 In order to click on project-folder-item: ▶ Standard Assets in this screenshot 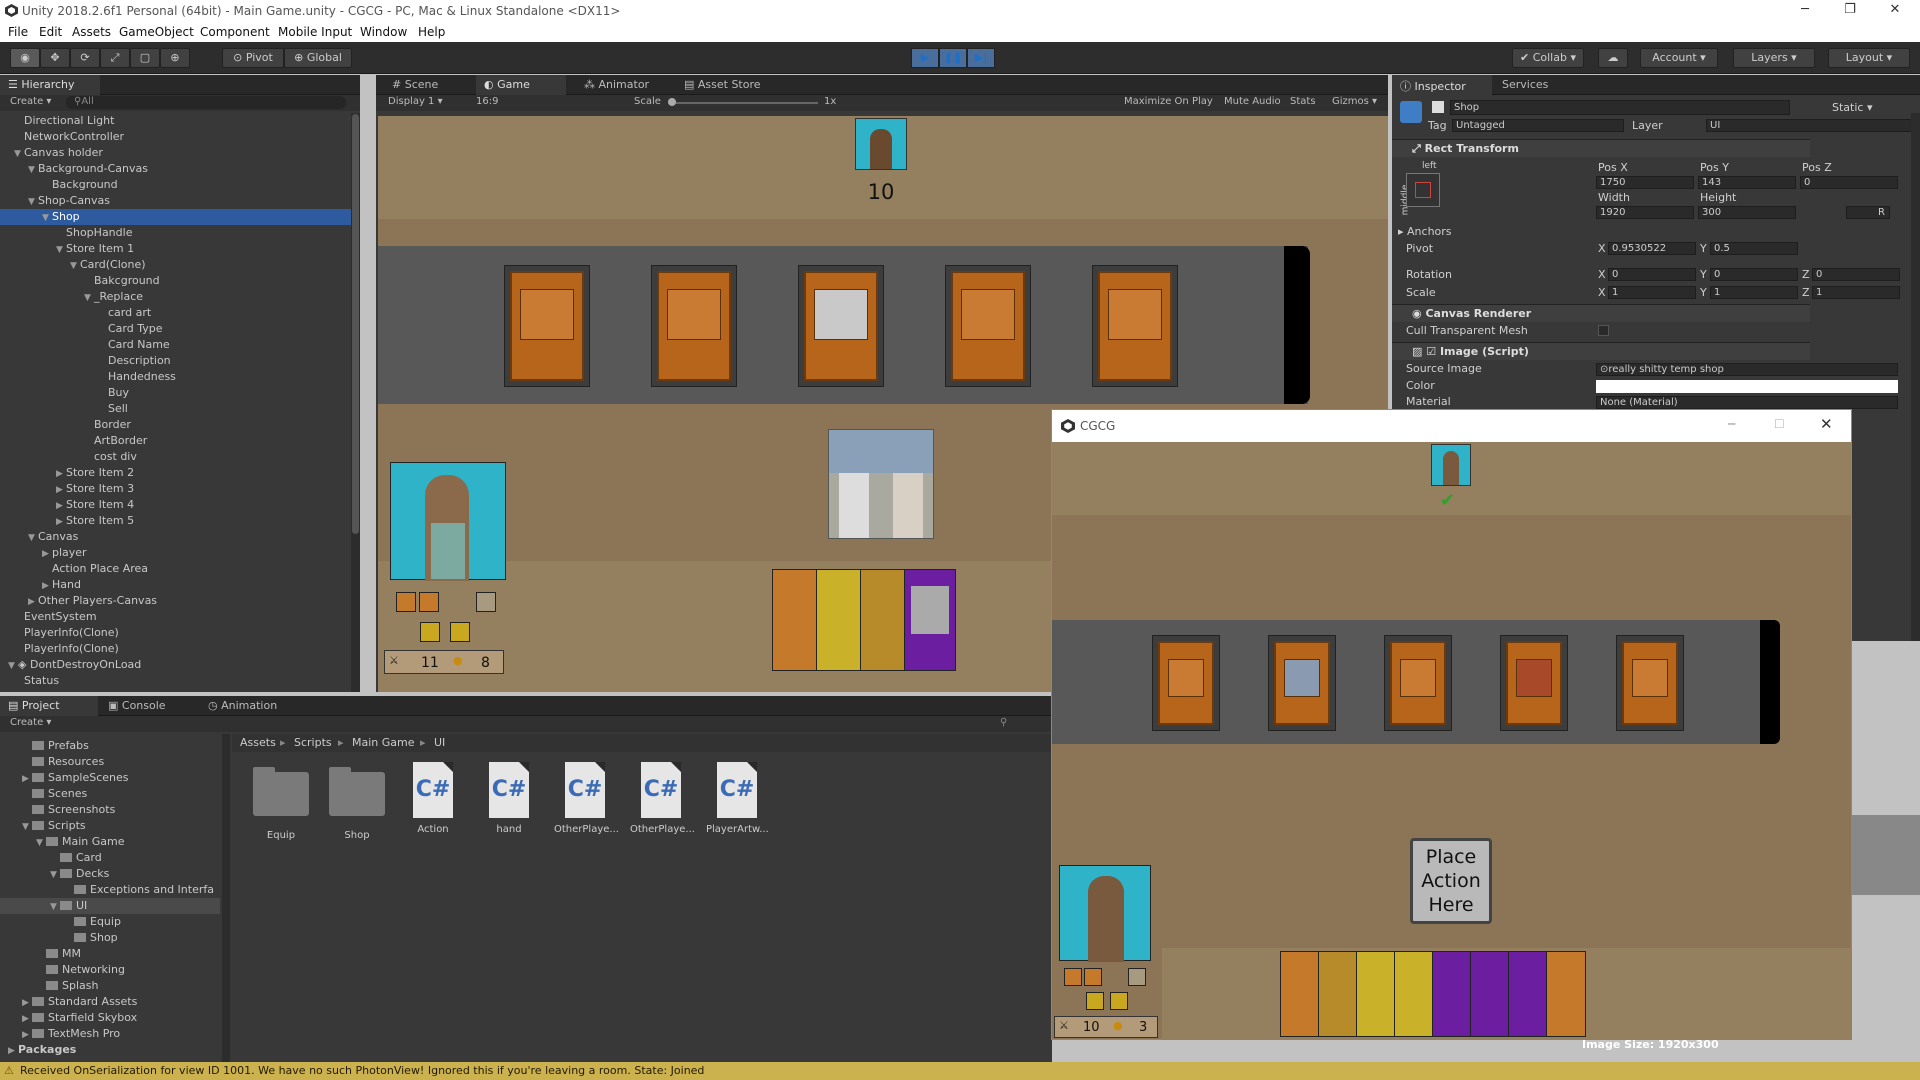, I will do `click(110, 1002)`.